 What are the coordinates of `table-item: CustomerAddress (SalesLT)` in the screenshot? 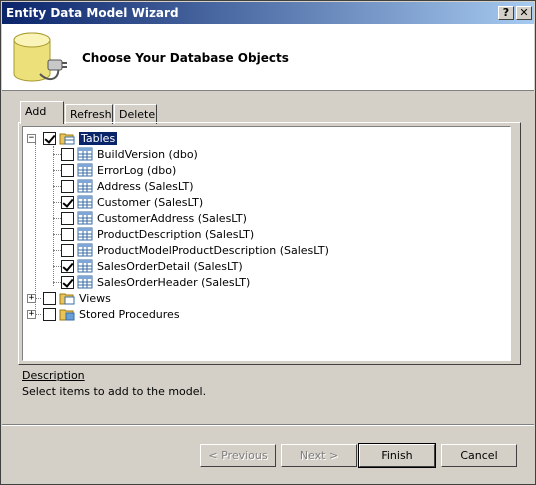 It's located at (154, 218).